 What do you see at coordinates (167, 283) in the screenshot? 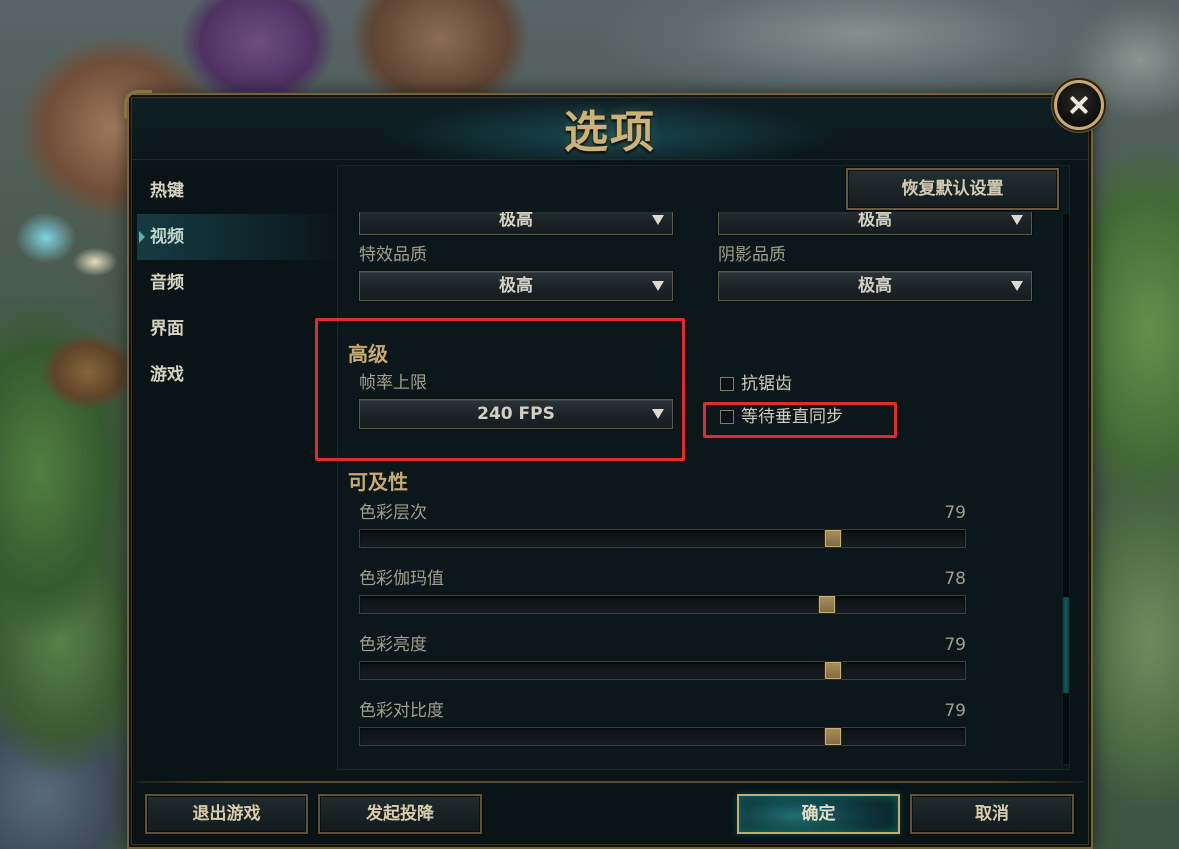
I see `sidebar-item-label: 音频` at bounding box center [167, 283].